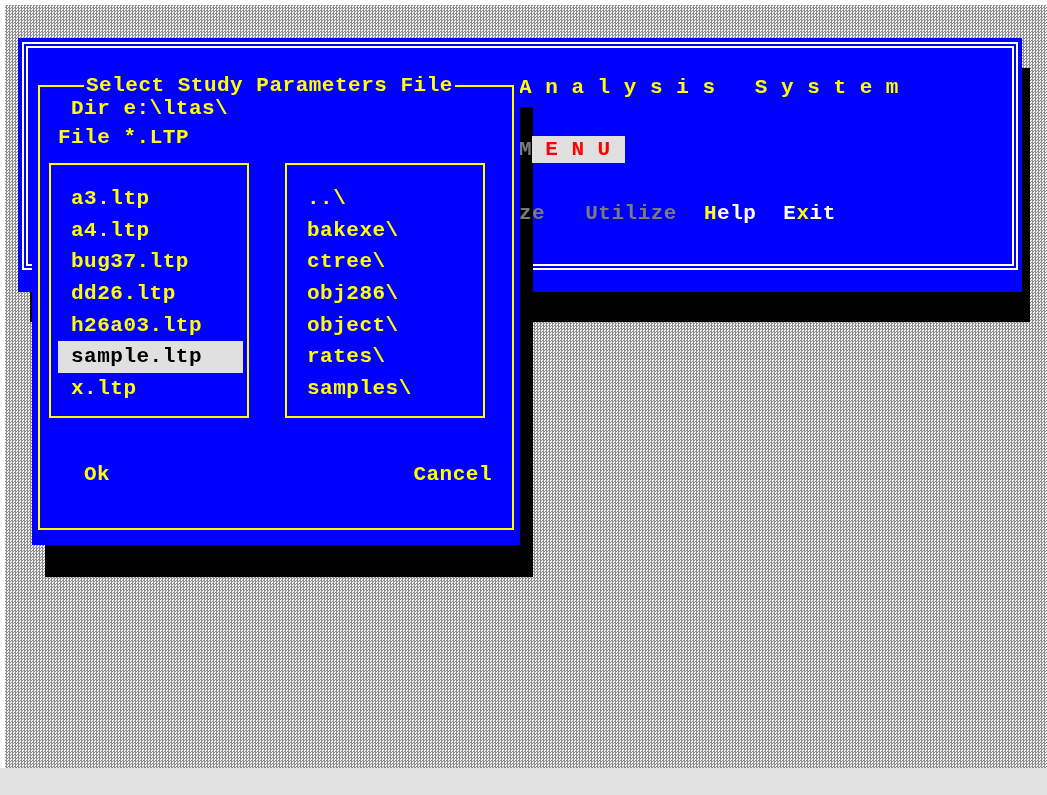  What do you see at coordinates (386, 357) in the screenshot?
I see `directory-list-item: rates\` at bounding box center [386, 357].